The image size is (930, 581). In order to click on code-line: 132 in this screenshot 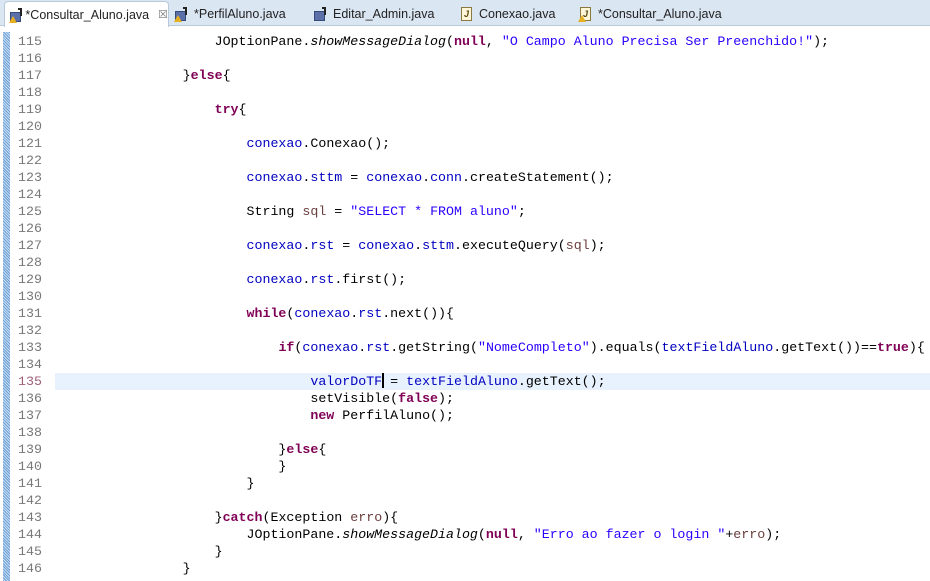, I will do `click(465, 330)`.